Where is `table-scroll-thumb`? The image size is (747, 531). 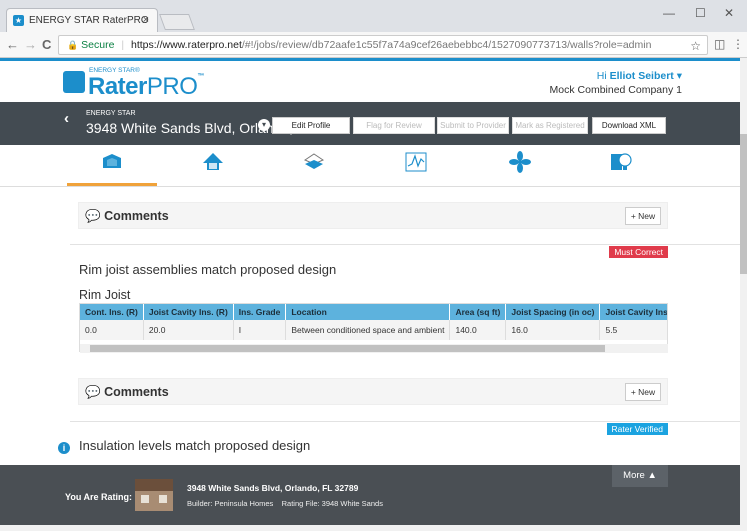 table-scroll-thumb is located at coordinates (347, 348).